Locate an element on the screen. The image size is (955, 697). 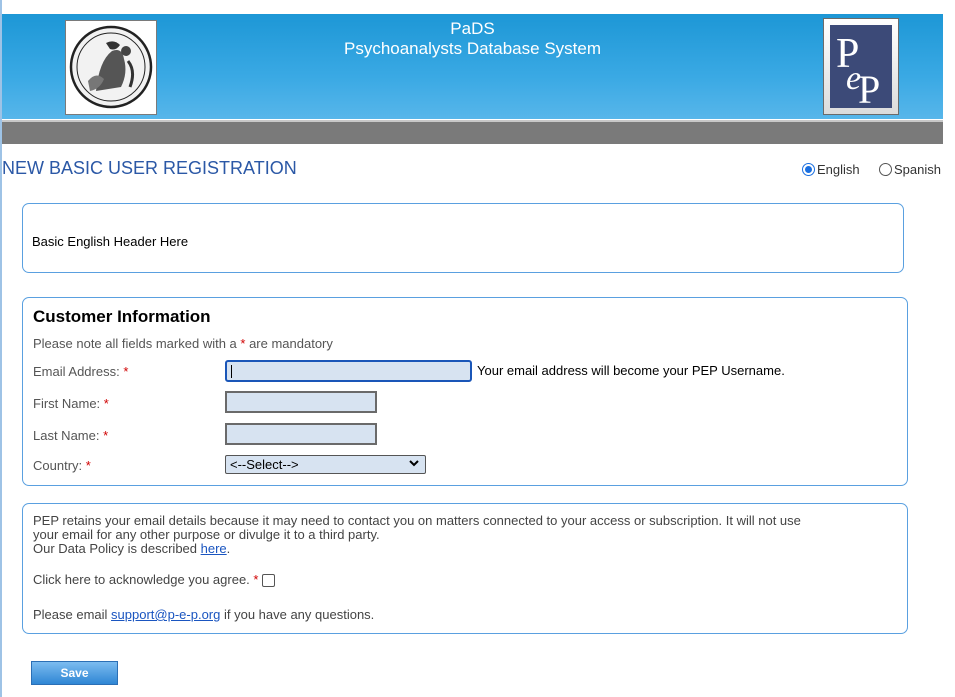
first-name-label: First Name: * is located at coordinates (71, 403).